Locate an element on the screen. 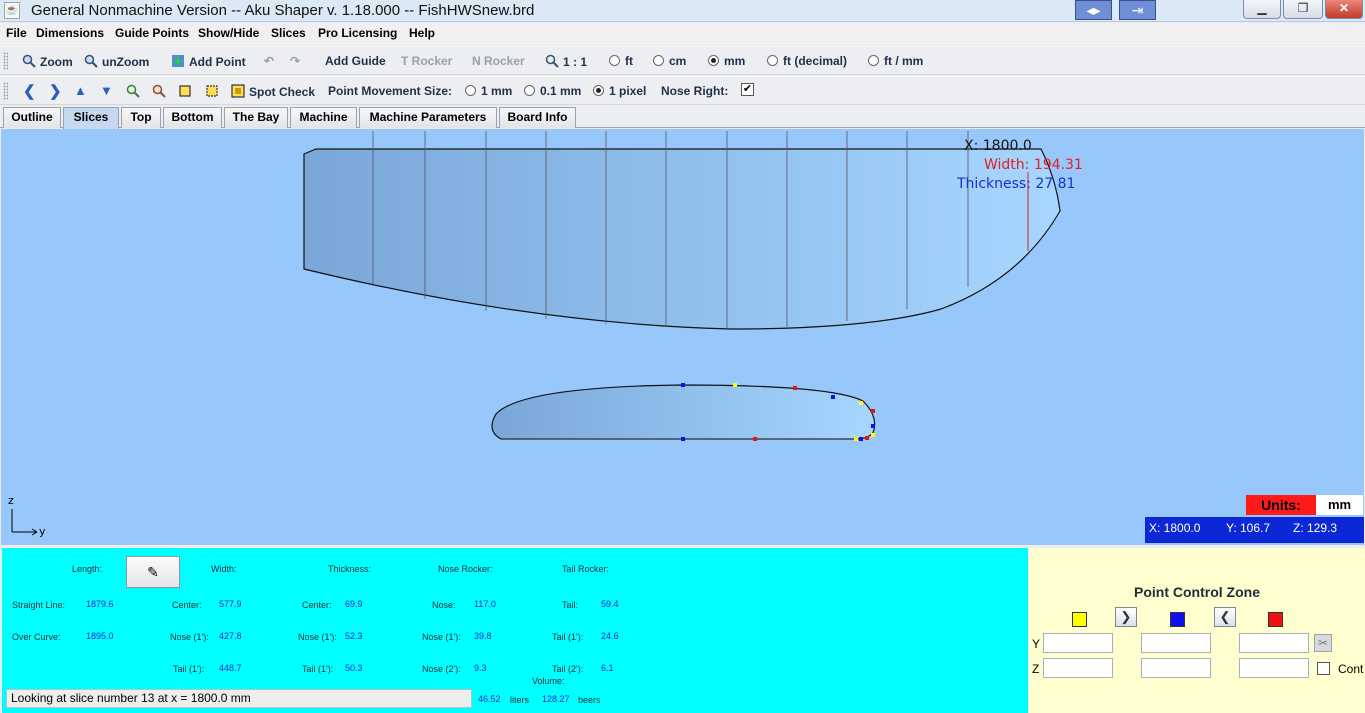 The image size is (1365, 713). close-button: ✕ is located at coordinates (1344, 9).